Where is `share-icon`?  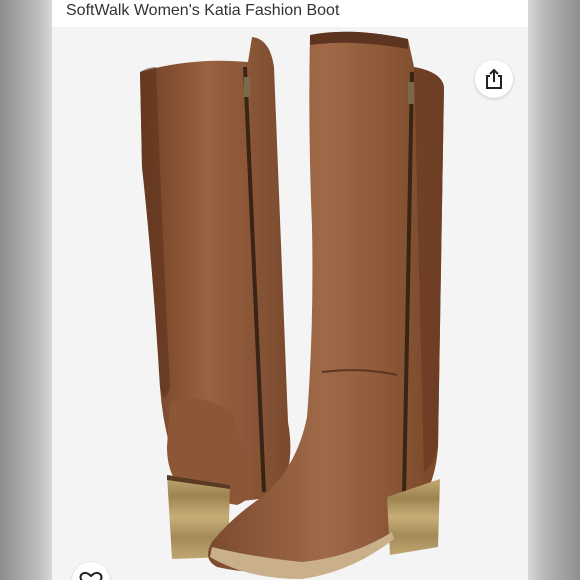 share-icon is located at coordinates (494, 78).